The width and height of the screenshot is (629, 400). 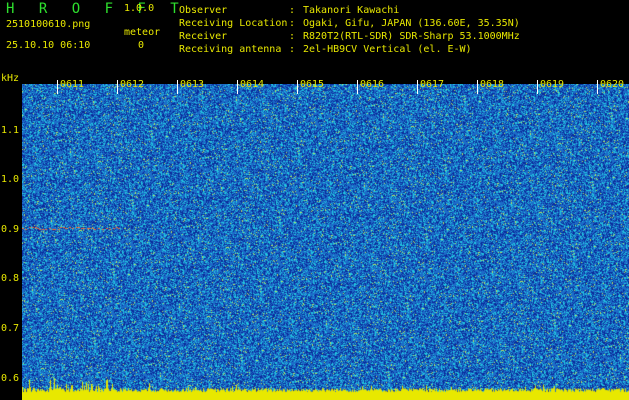 I want to click on y-tick-label: 1.0, so click(x=10, y=179).